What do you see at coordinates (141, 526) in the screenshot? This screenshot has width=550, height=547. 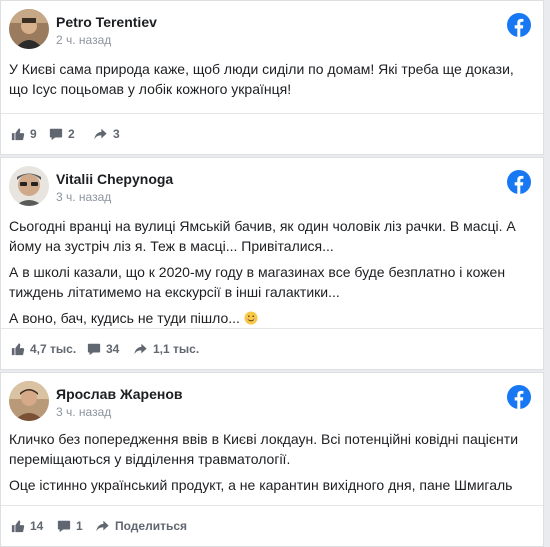 I see `share-button: Поделиться` at bounding box center [141, 526].